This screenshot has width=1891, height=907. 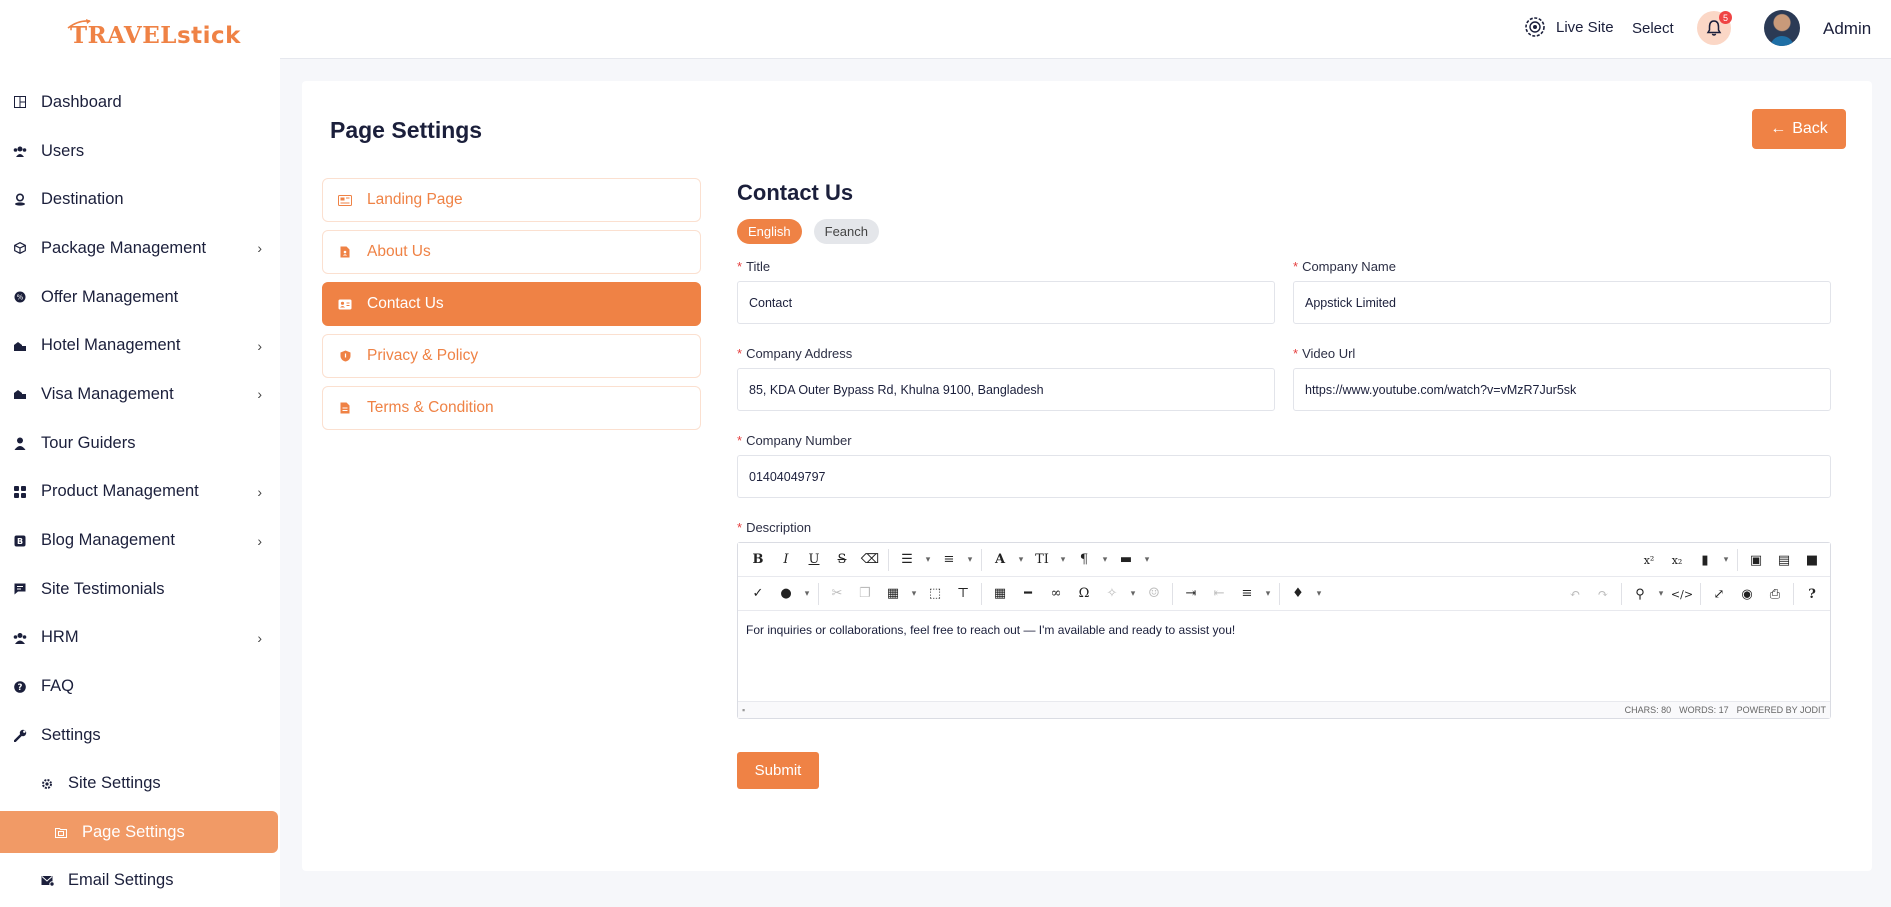 I want to click on align-icon: ≡, so click(x=1247, y=594).